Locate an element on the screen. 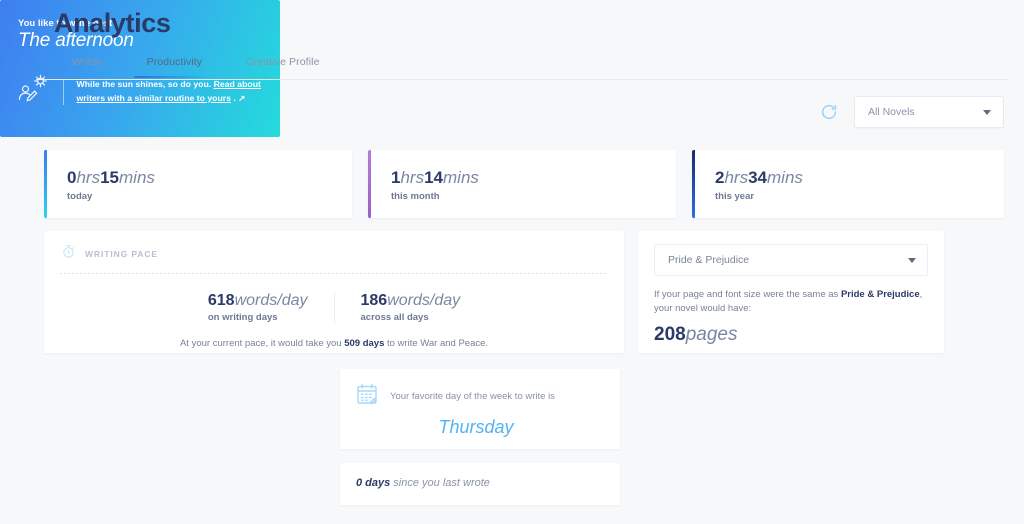 The height and width of the screenshot is (524, 1024). pace-figure-all-days: 186words/day across all days is located at coordinates (410, 307).